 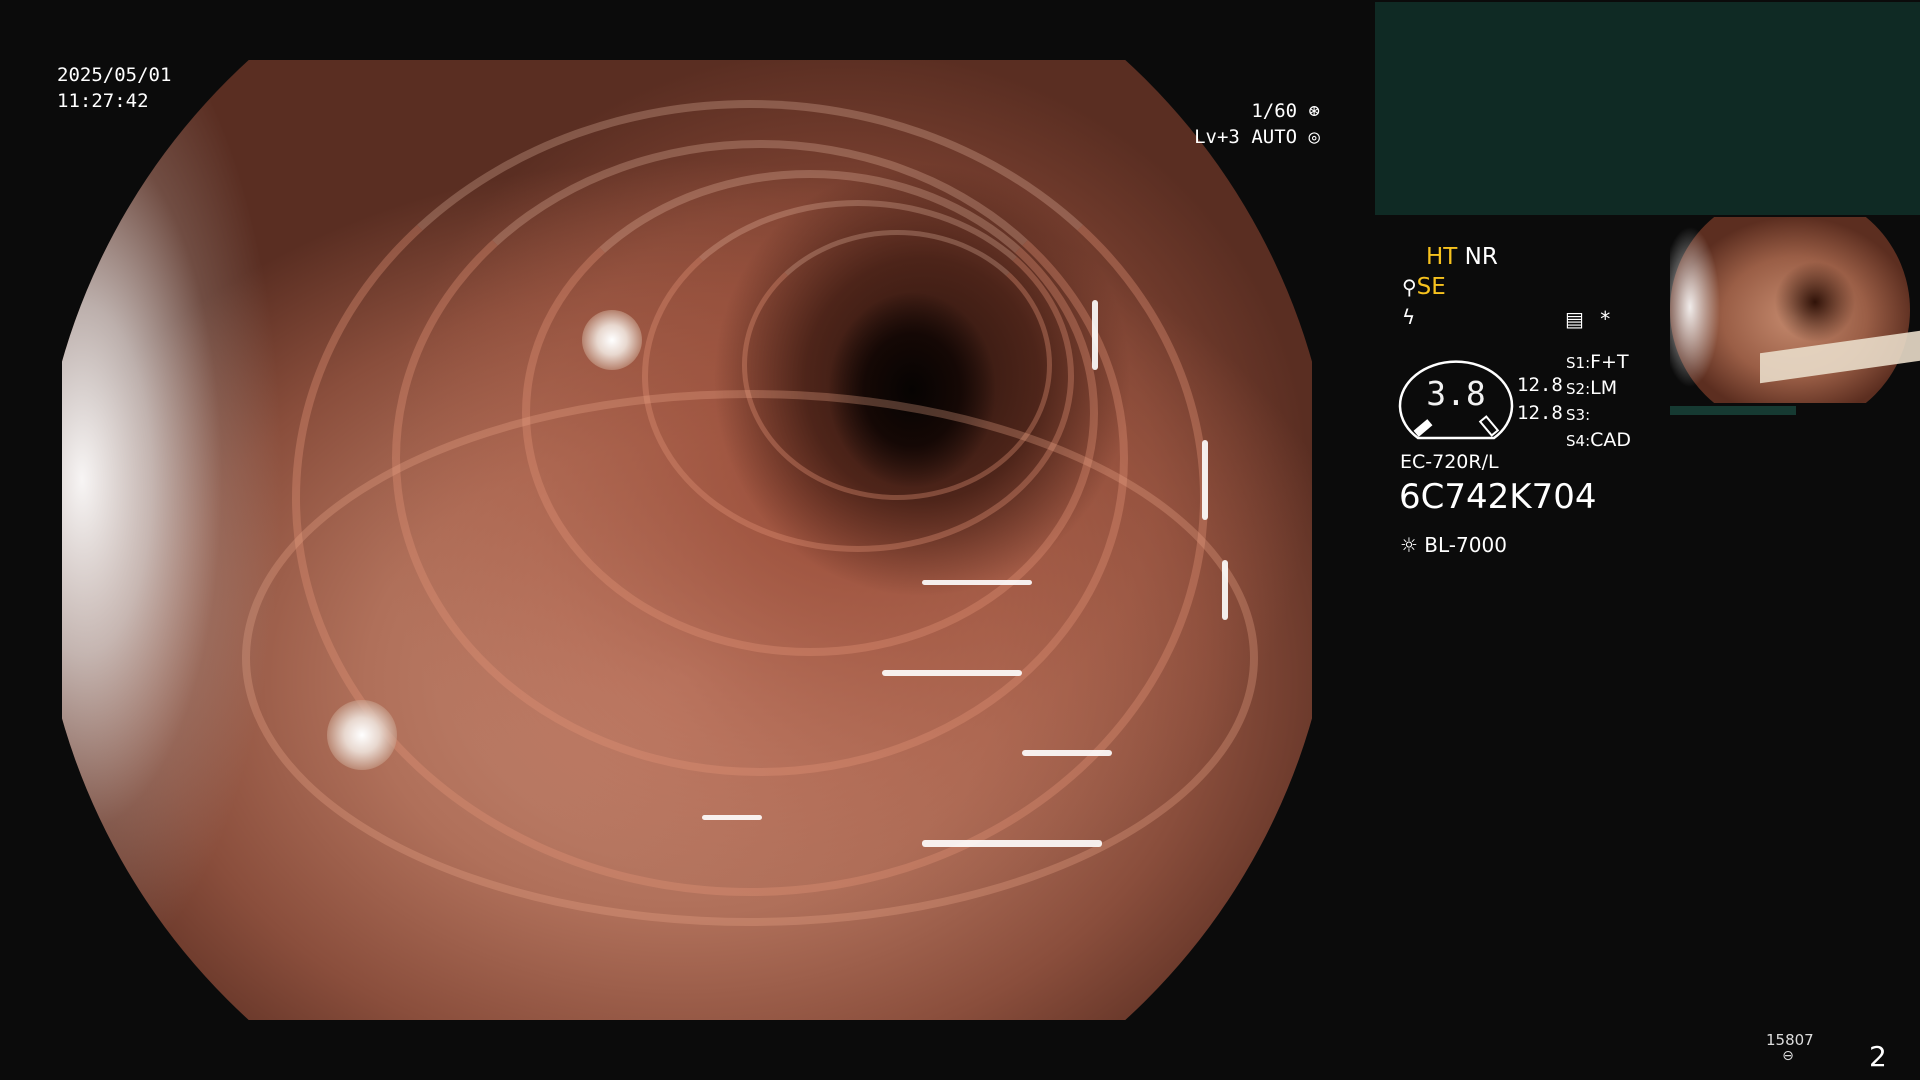 What do you see at coordinates (1314, 111) in the screenshot?
I see `aperture-icon: ⊛` at bounding box center [1314, 111].